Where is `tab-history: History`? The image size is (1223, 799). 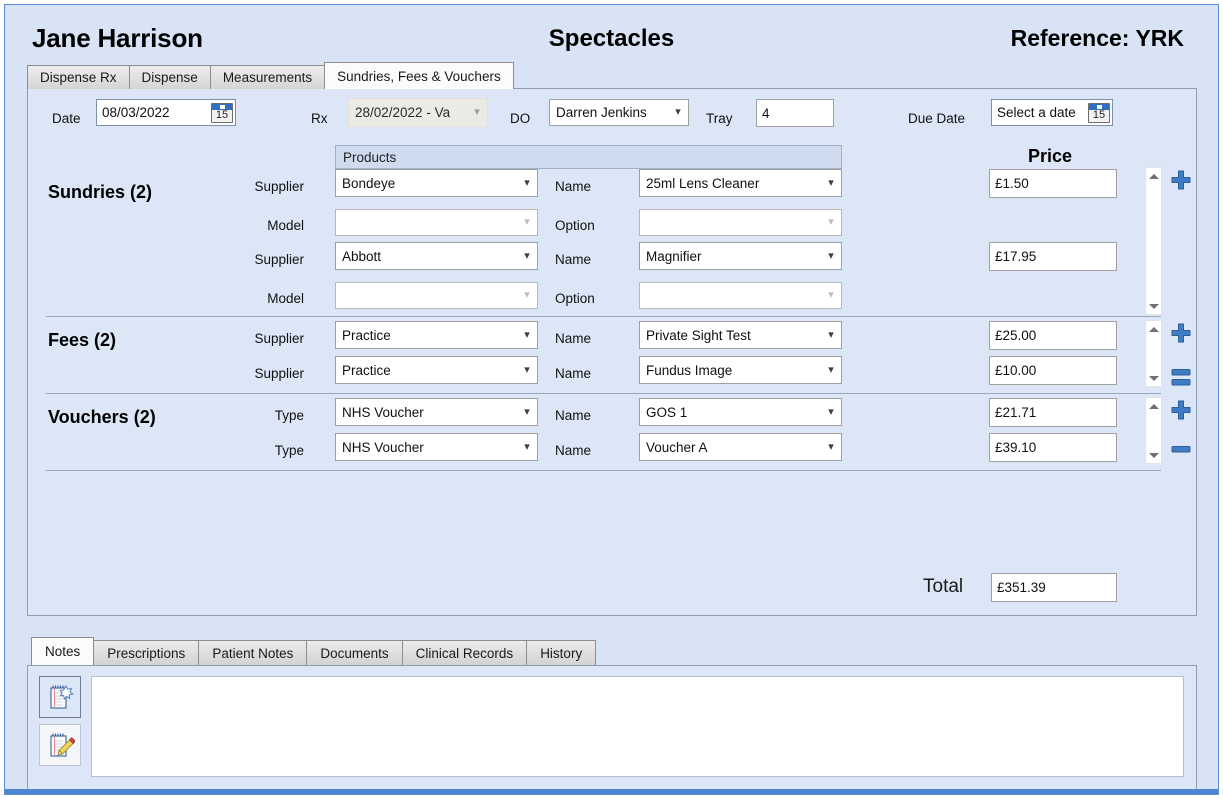
tab-history: History is located at coordinates (561, 652).